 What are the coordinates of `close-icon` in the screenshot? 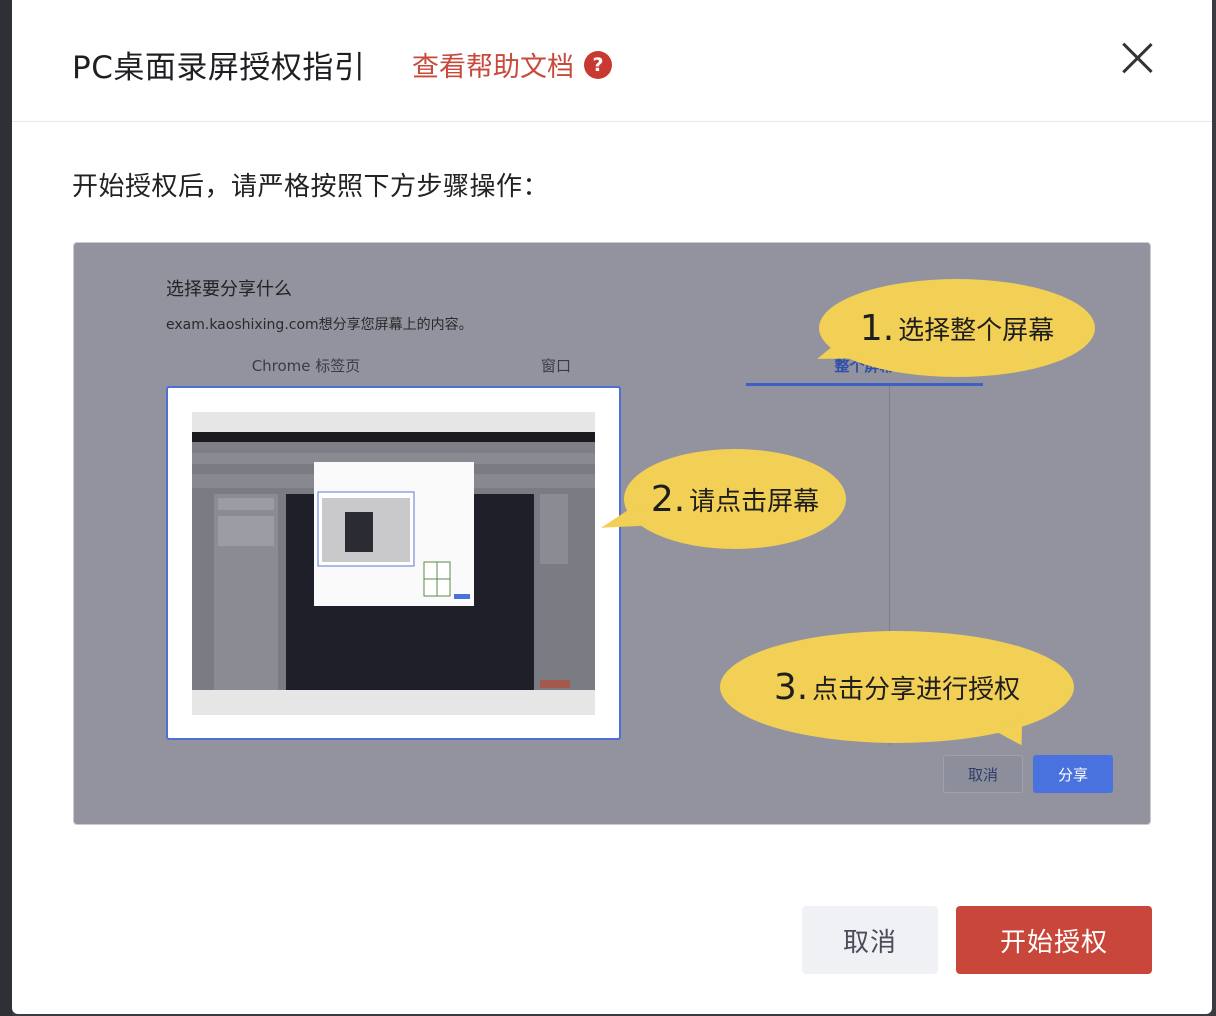 It's located at (1138, 58).